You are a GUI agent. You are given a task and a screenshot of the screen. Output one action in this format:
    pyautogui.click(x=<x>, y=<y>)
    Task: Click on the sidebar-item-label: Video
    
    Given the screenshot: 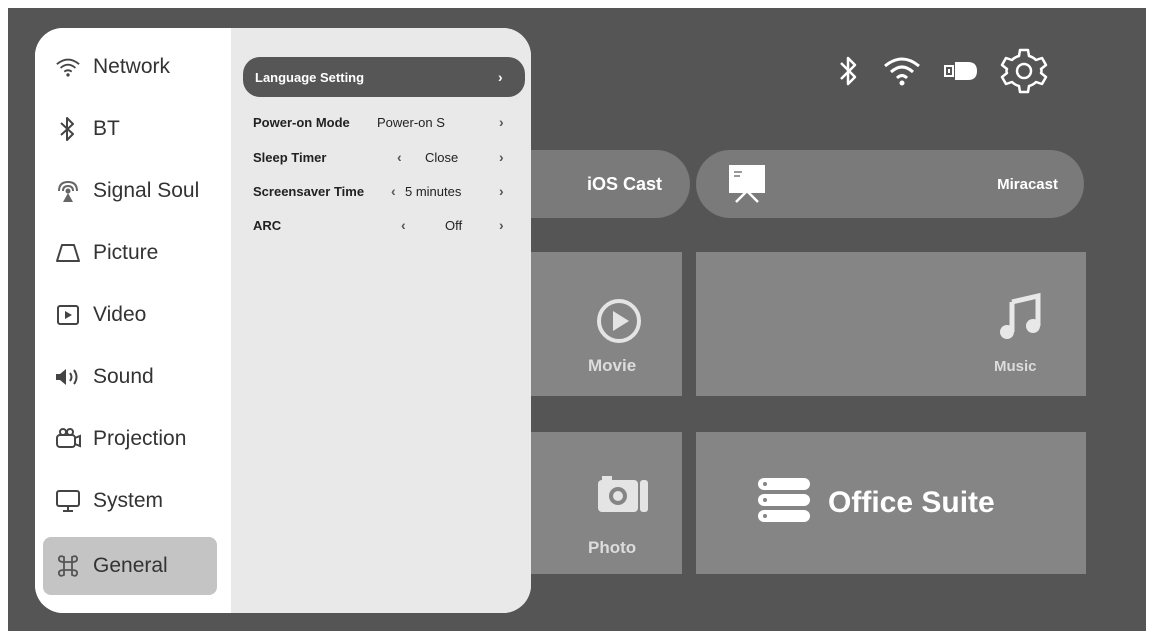 What is the action you would take?
    pyautogui.click(x=120, y=314)
    